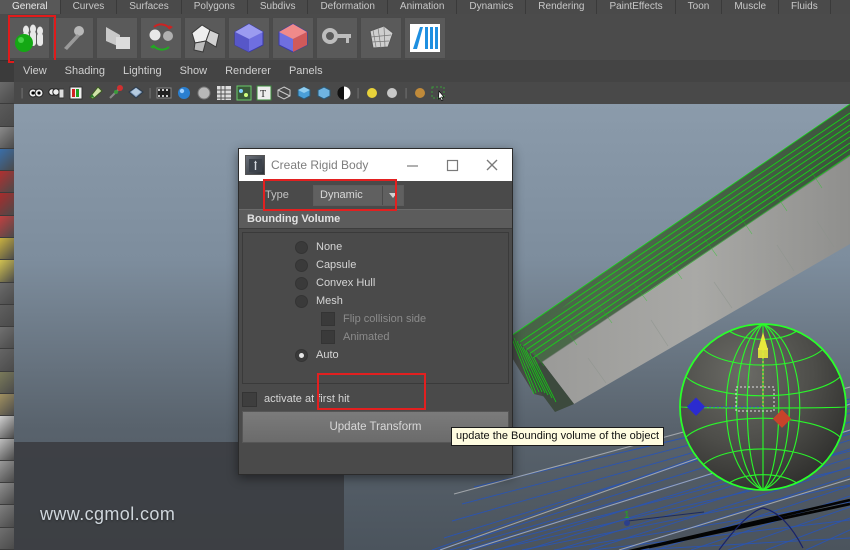 The image size is (850, 550). I want to click on activate-at-first-hit-row: activate at first hit, so click(375, 399).